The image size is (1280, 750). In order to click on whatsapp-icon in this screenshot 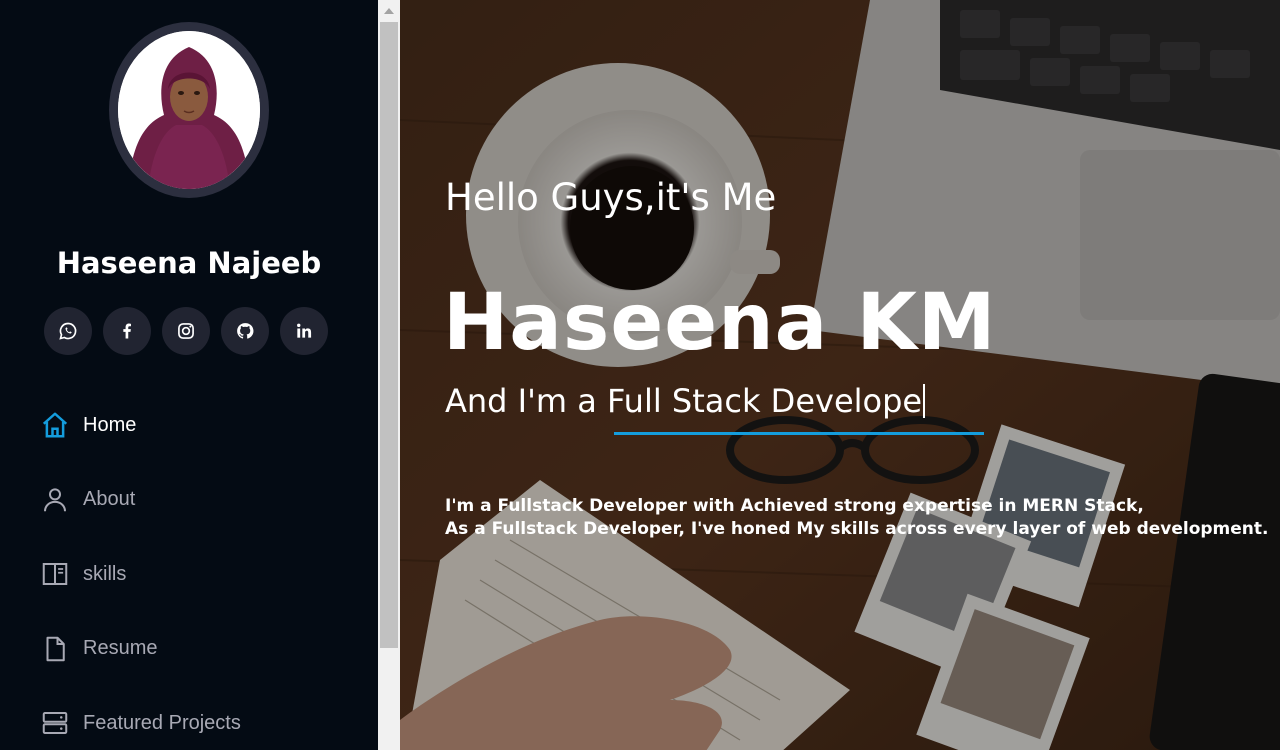, I will do `click(68, 331)`.